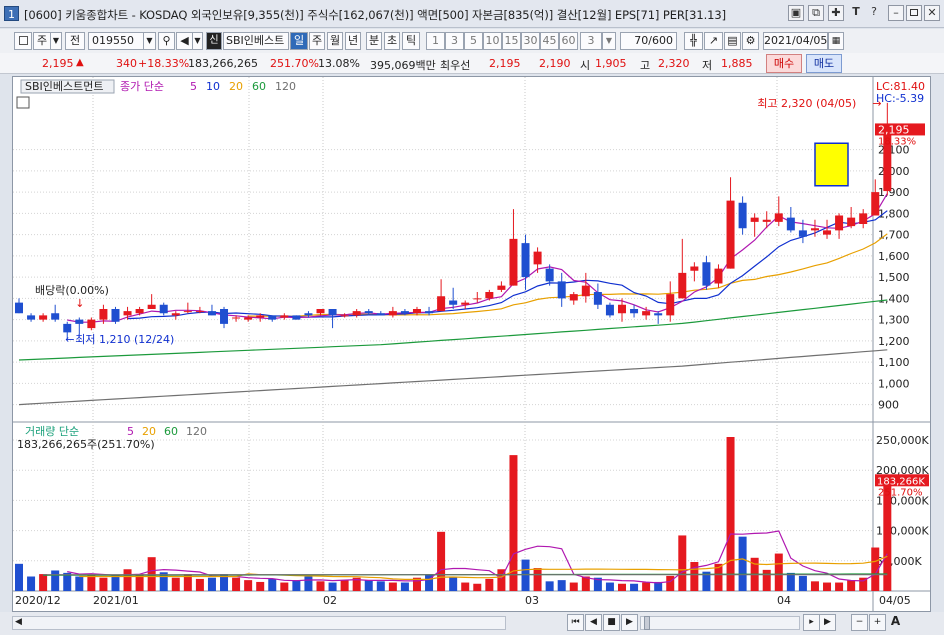 Image resolution: width=944 pixels, height=635 pixels. What do you see at coordinates (374, 41) in the screenshot?
I see `period-minute: 분` at bounding box center [374, 41].